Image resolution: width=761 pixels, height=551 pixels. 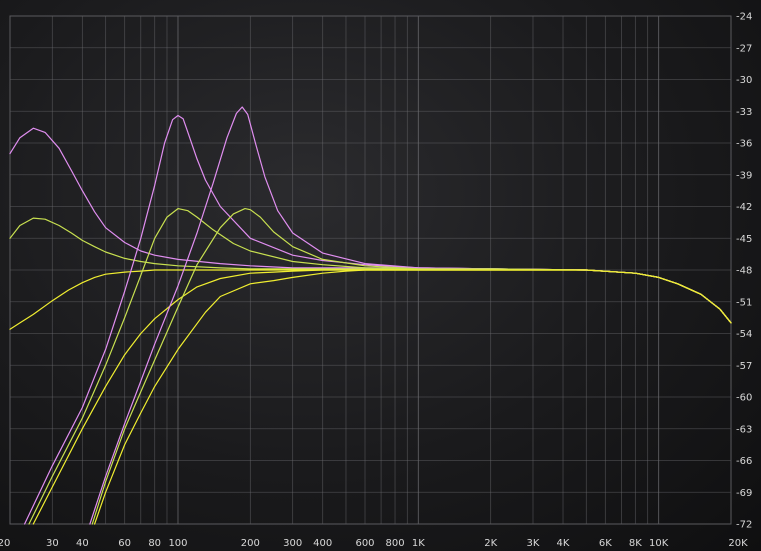 What do you see at coordinates (418, 543) in the screenshot?
I see `x-tick-label: 1K` at bounding box center [418, 543].